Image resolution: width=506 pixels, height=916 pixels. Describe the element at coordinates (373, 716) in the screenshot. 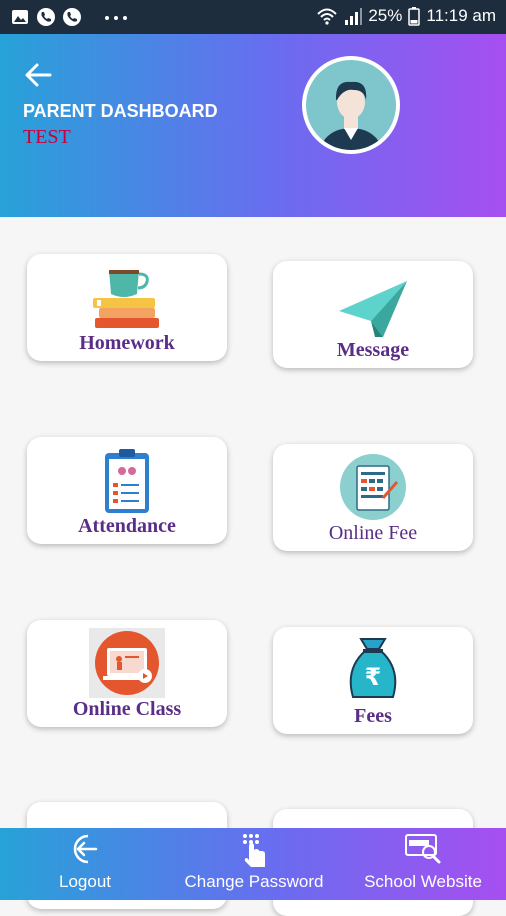

I see `fees-label: Fees` at that location.